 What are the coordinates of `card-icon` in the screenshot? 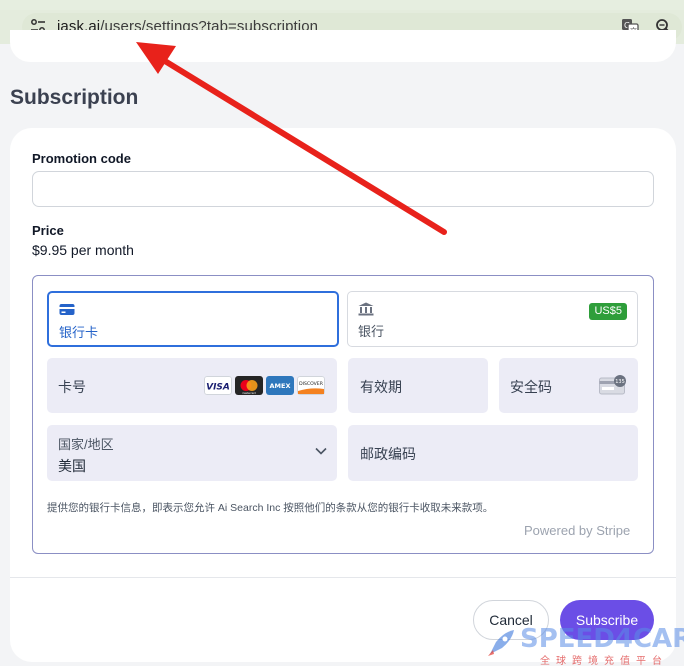 It's located at (67, 309).